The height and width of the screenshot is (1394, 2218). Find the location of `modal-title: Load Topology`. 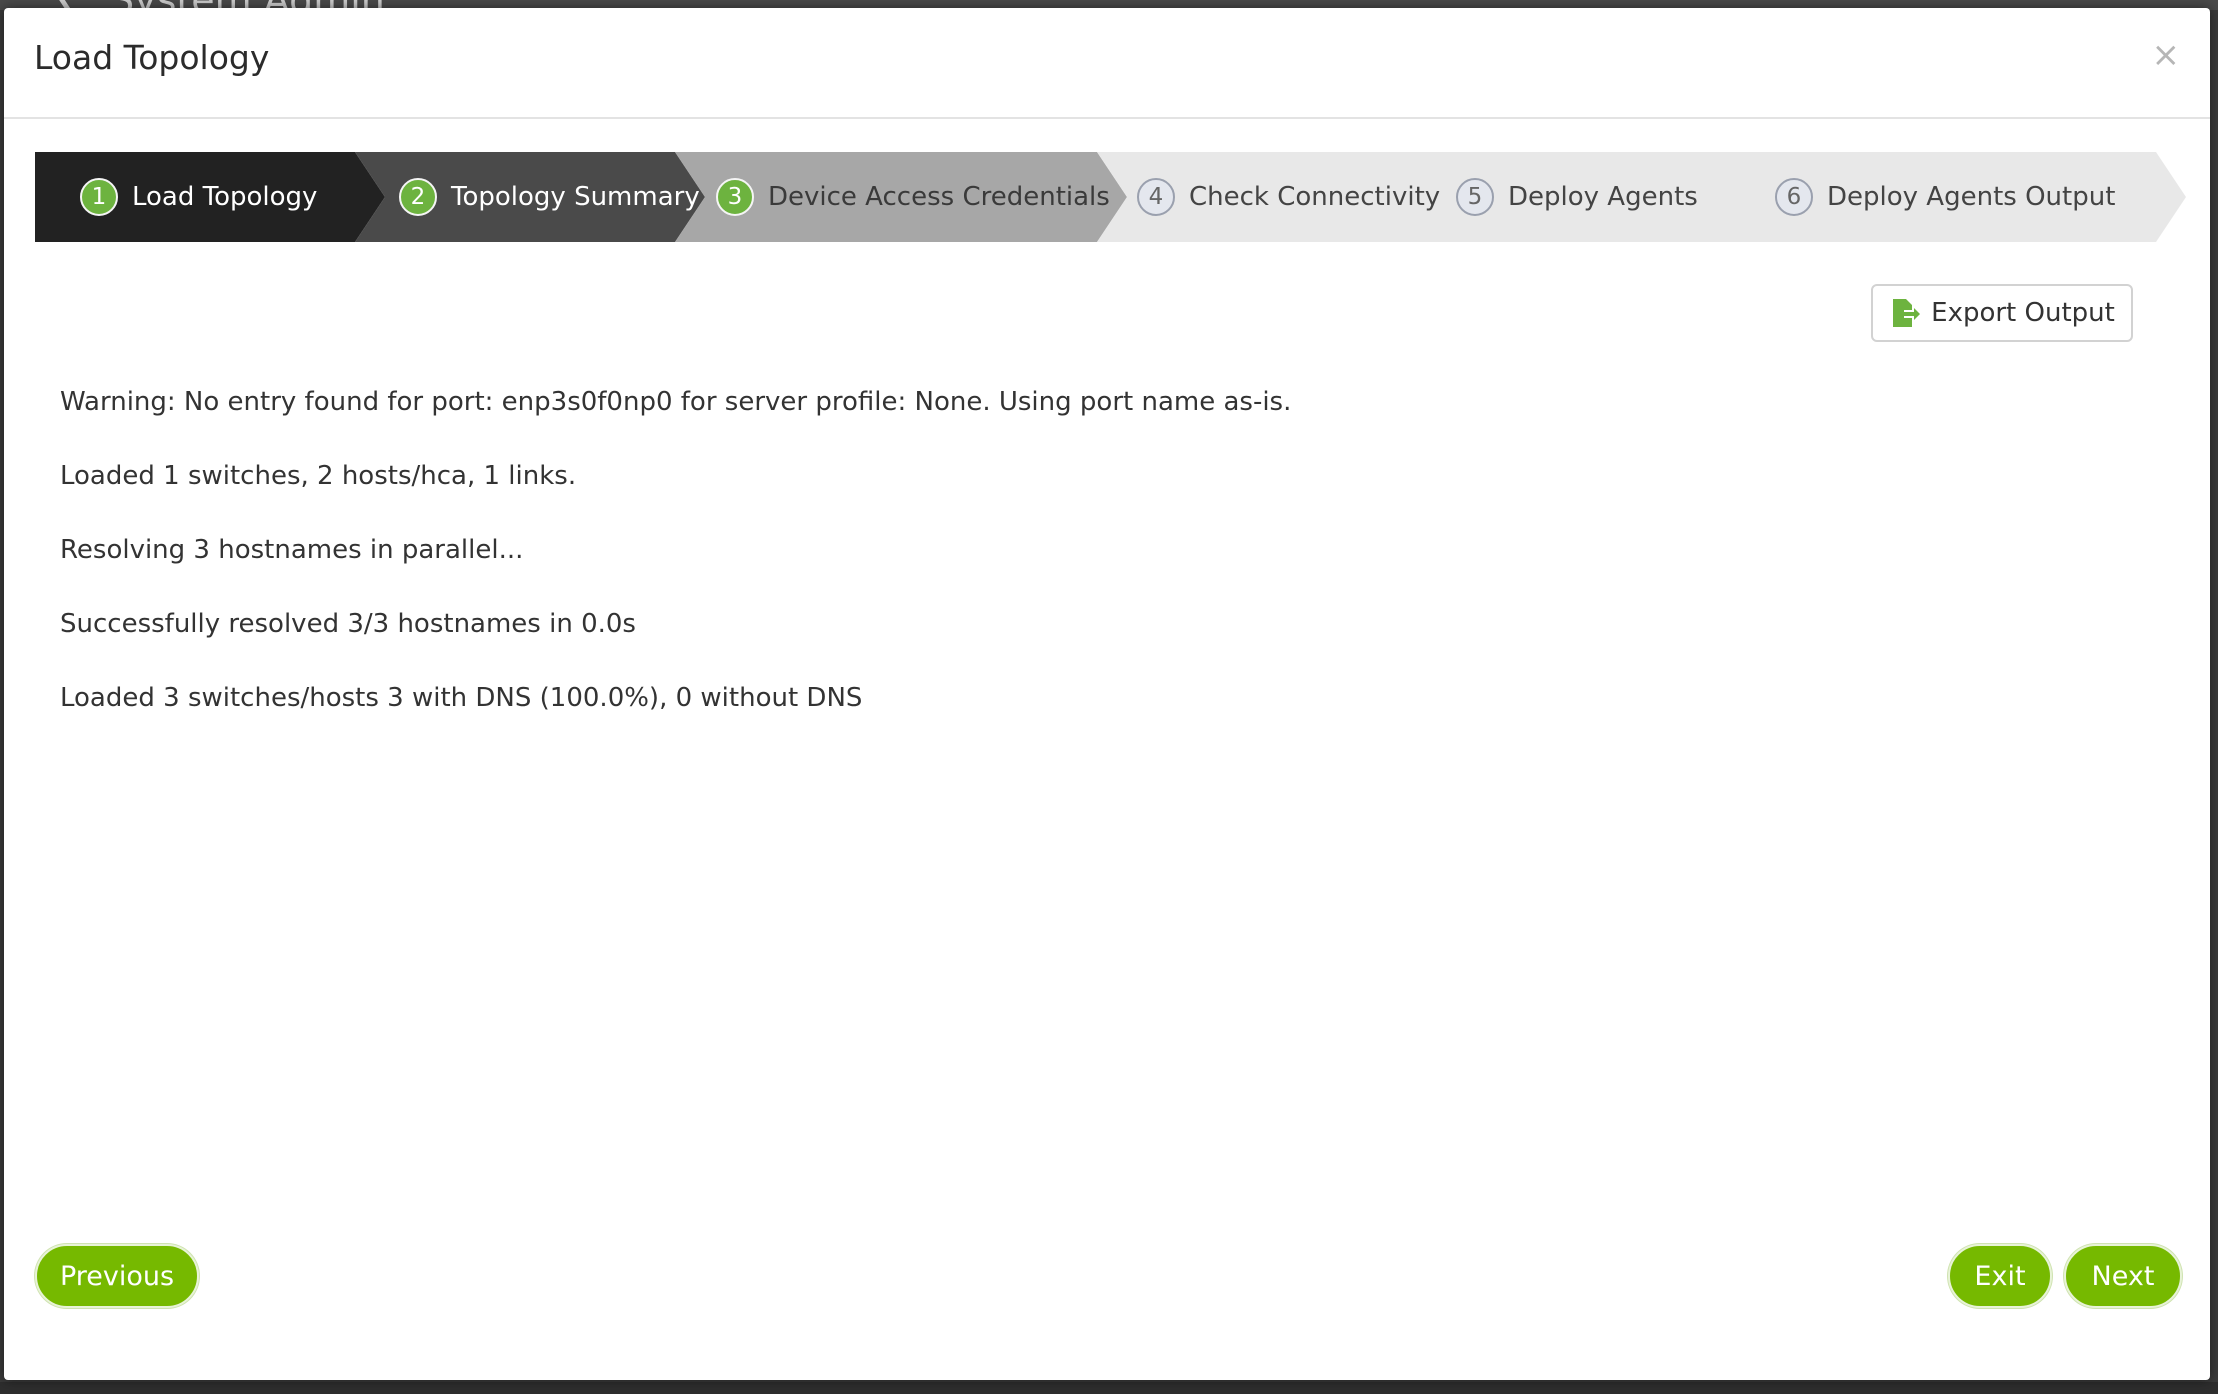

modal-title: Load Topology is located at coordinates (152, 57).